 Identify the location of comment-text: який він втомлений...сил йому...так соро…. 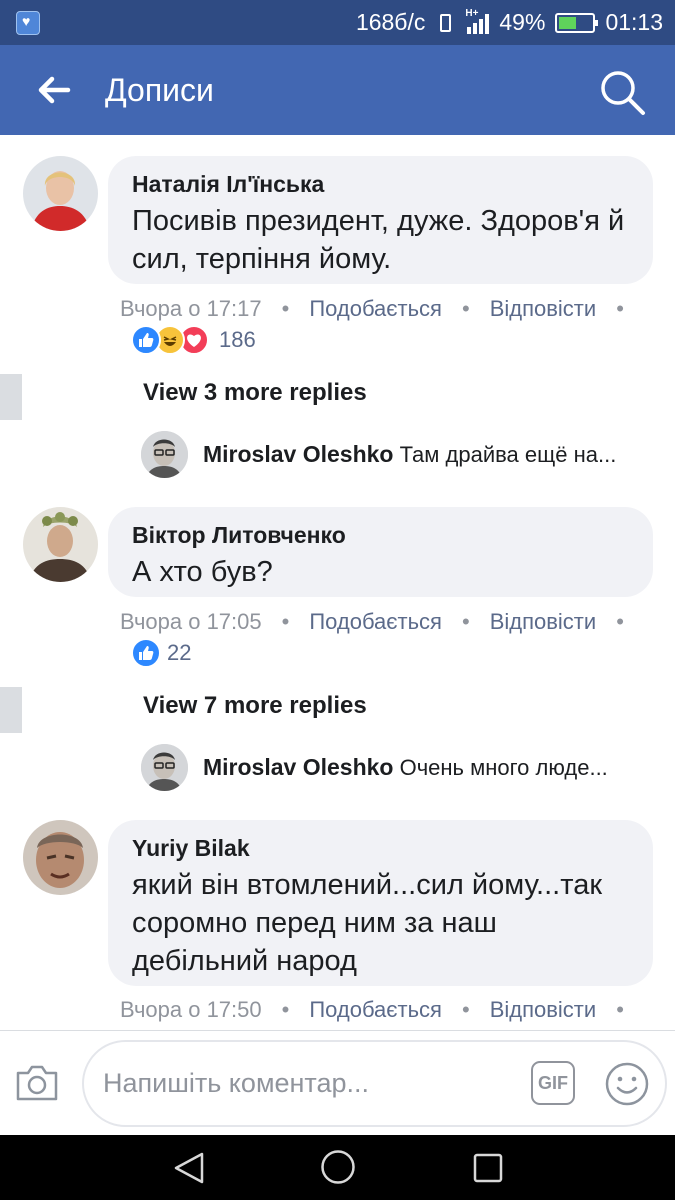
(367, 923).